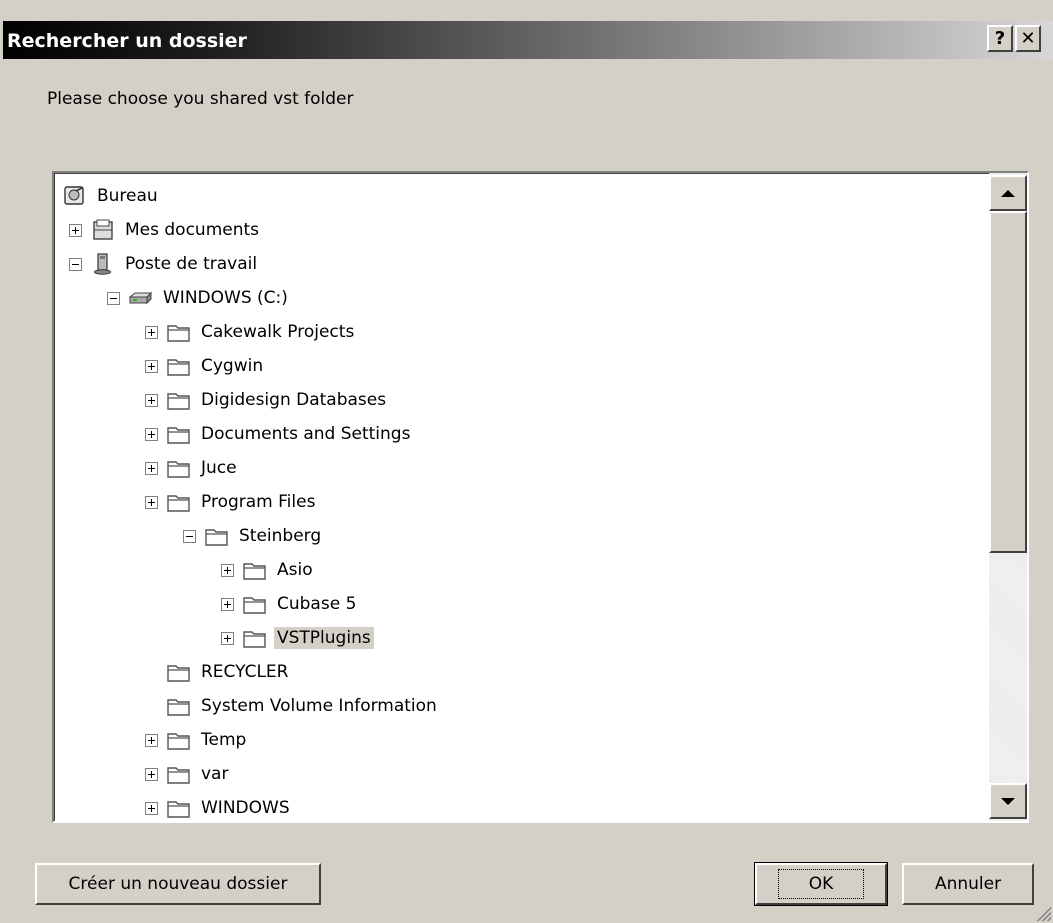 The width and height of the screenshot is (1053, 923). I want to click on tree-item-label: Cygwin, so click(232, 366).